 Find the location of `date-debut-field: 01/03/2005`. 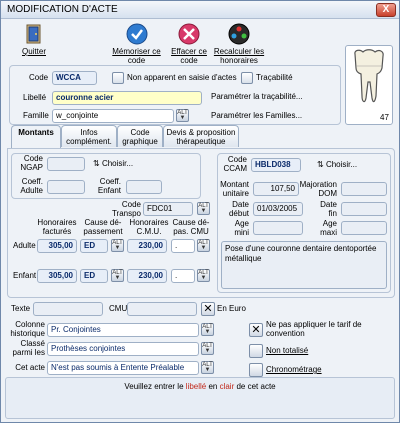

date-debut-field: 01/03/2005 is located at coordinates (278, 209).